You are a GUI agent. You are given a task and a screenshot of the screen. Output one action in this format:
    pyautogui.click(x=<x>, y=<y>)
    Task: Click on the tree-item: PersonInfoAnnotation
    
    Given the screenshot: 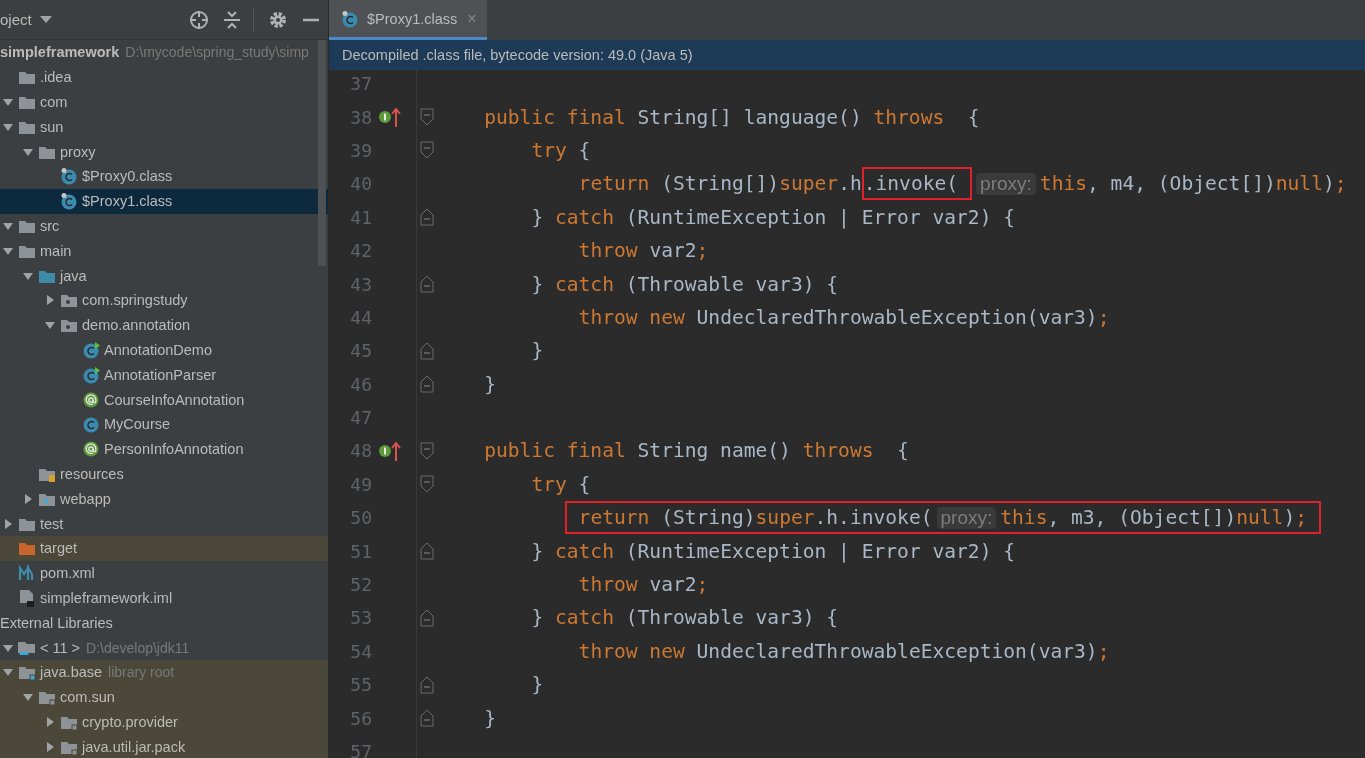 What is the action you would take?
    pyautogui.click(x=164, y=449)
    